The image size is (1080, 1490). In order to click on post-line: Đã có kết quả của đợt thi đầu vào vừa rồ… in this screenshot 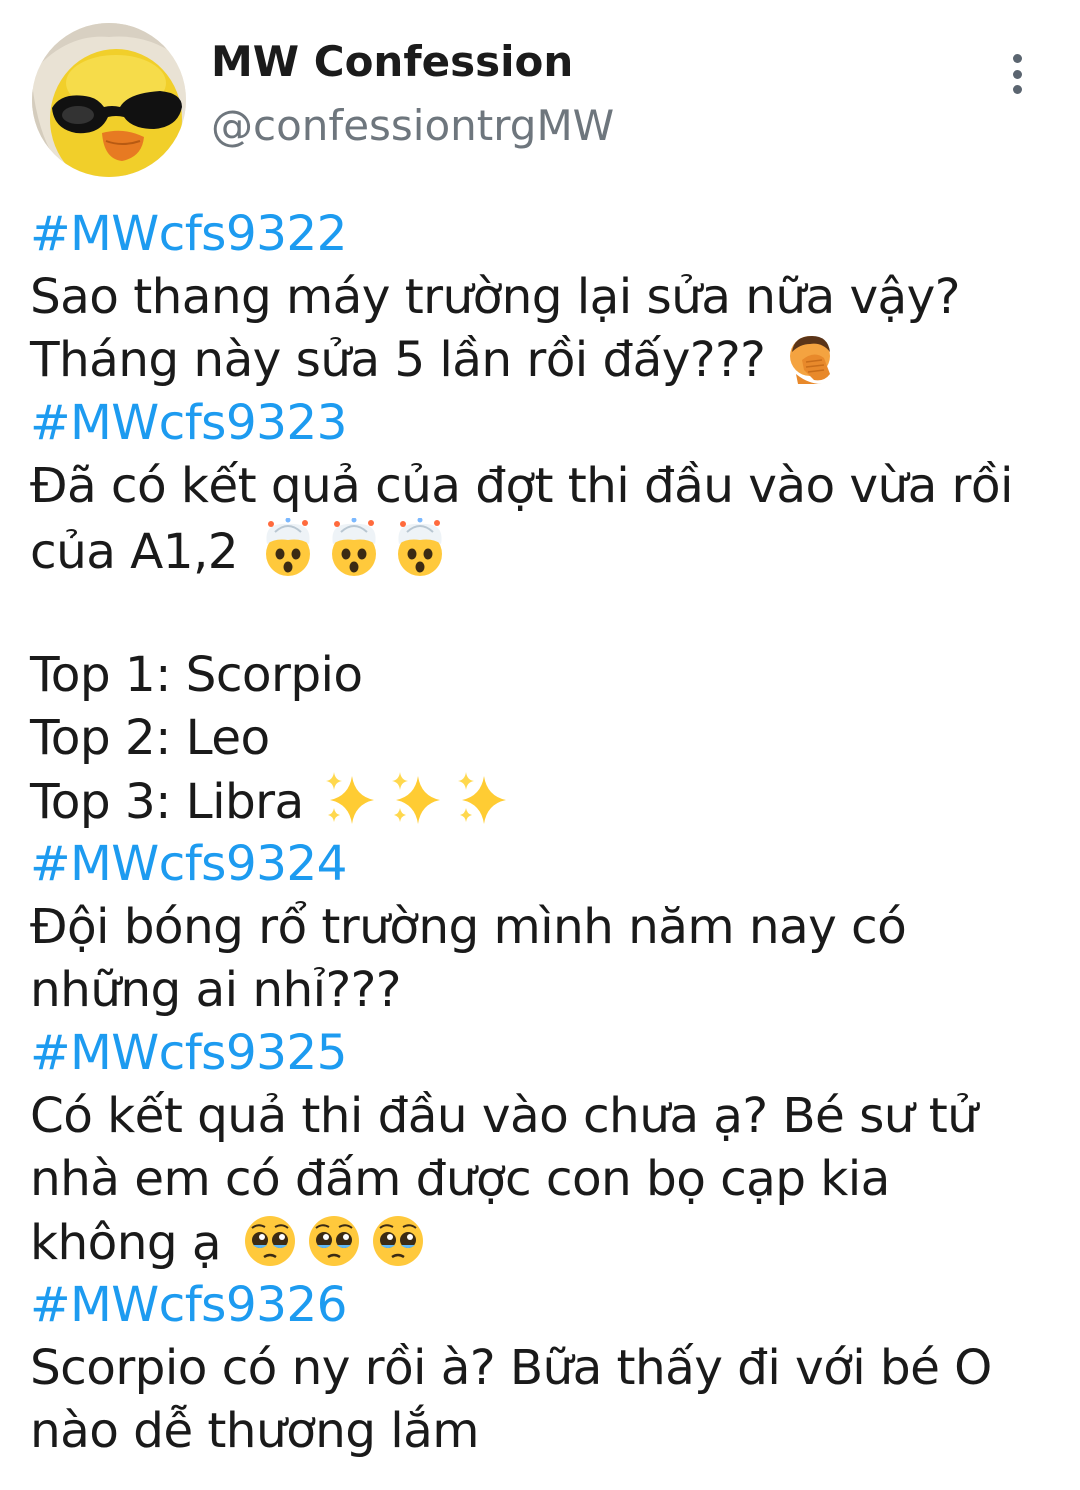, I will do `click(521, 486)`.